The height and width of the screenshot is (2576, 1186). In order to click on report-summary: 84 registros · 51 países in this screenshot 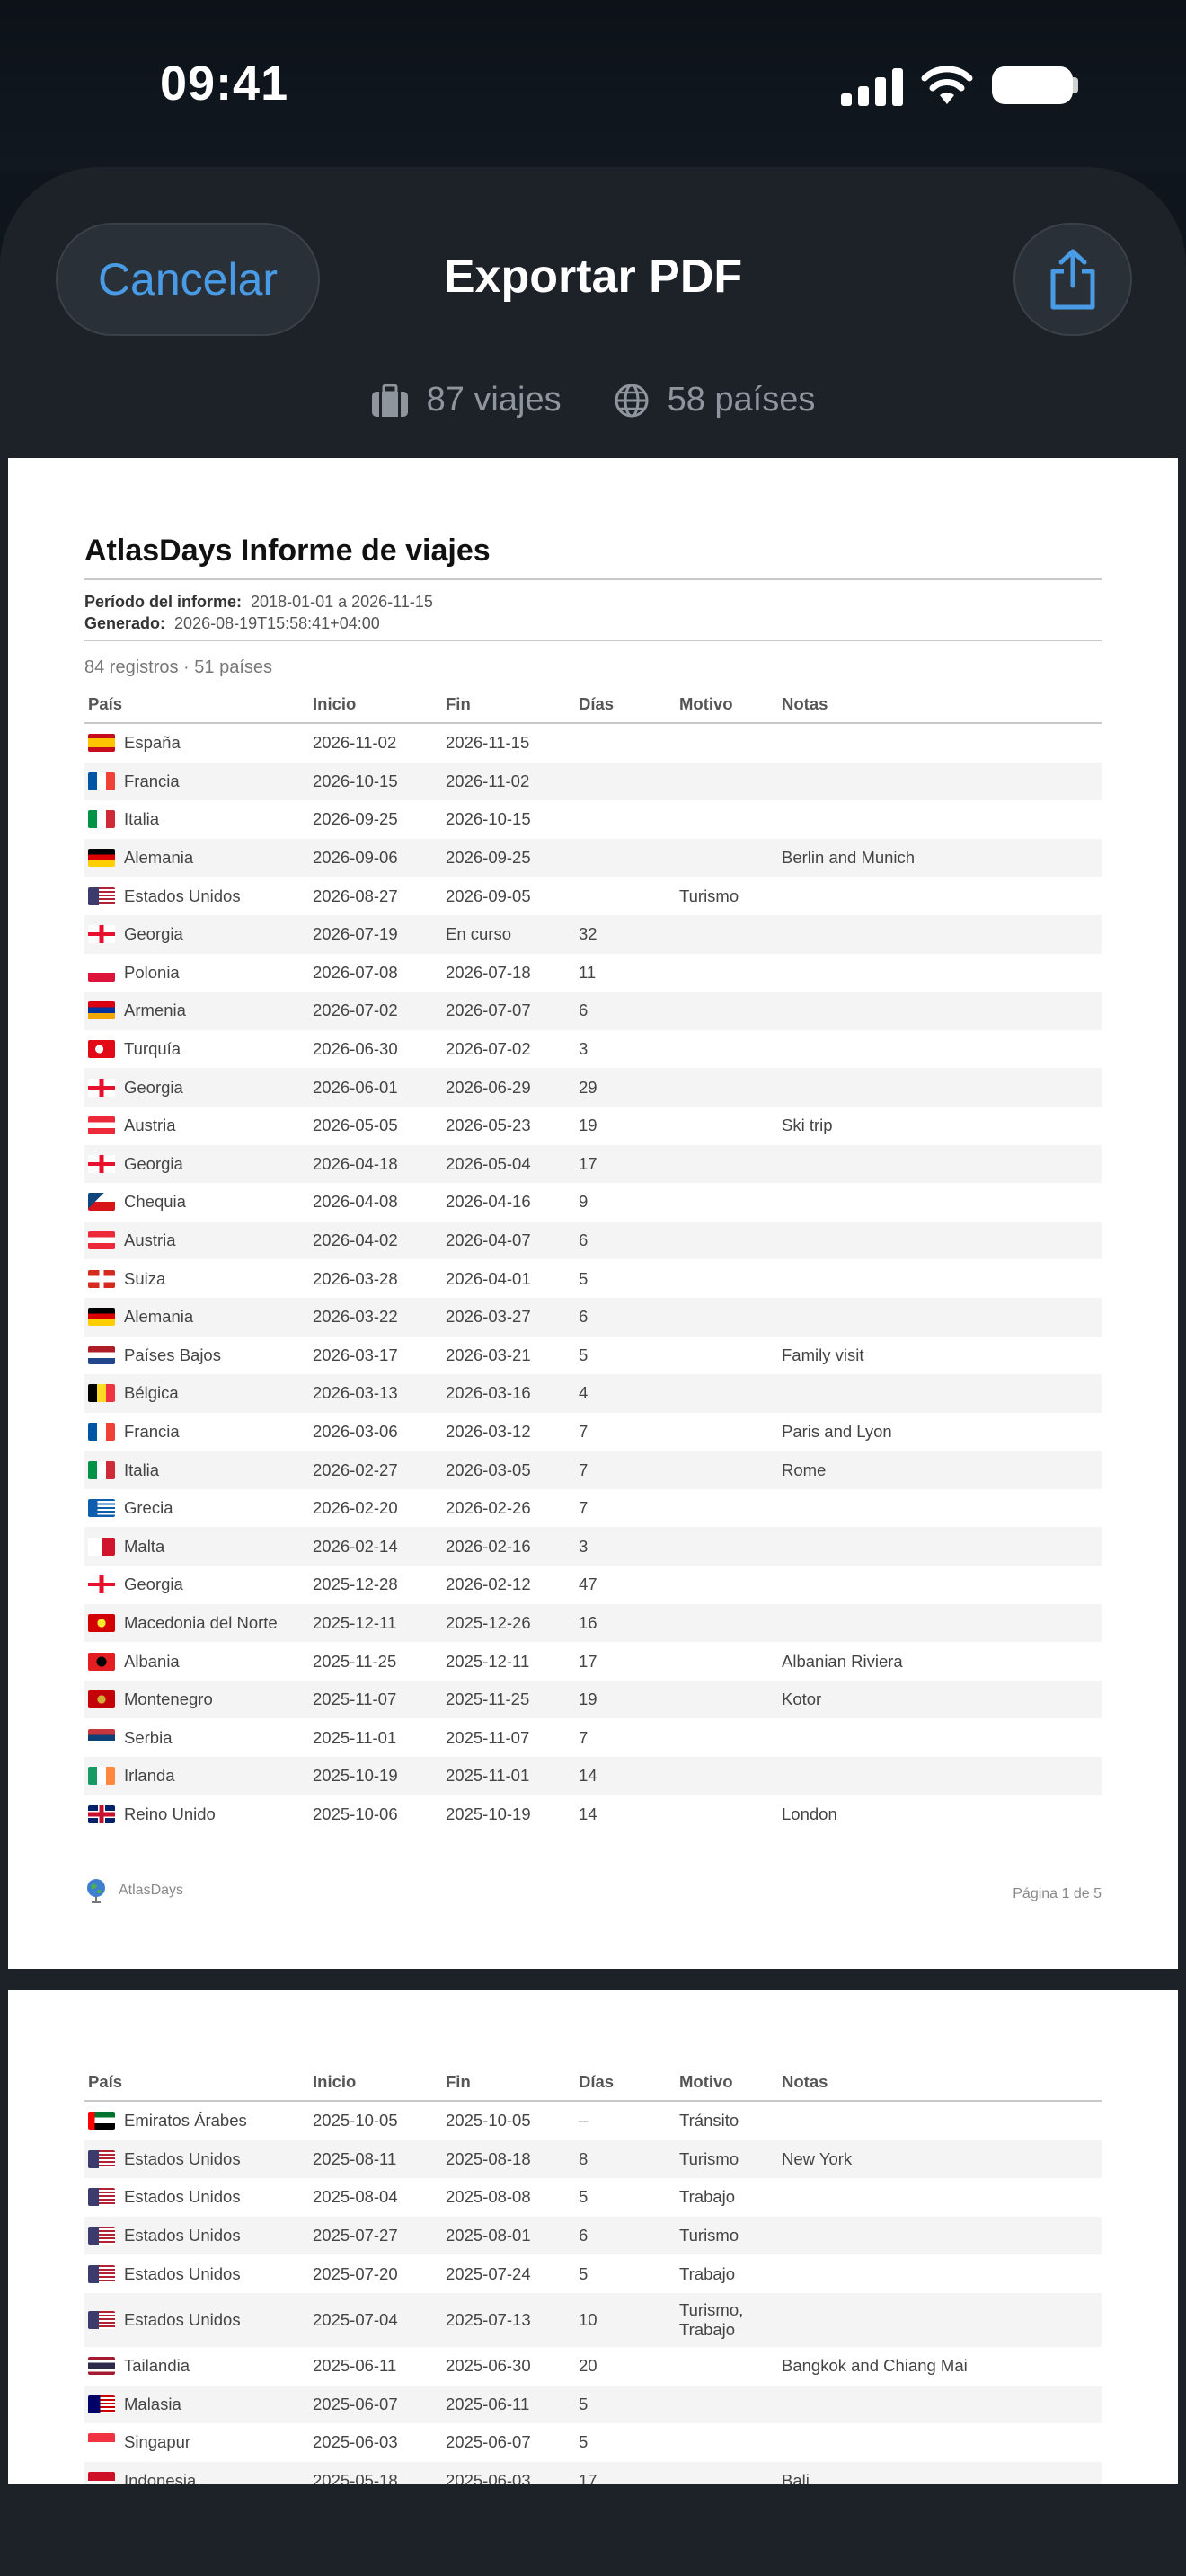, I will do `click(178, 667)`.